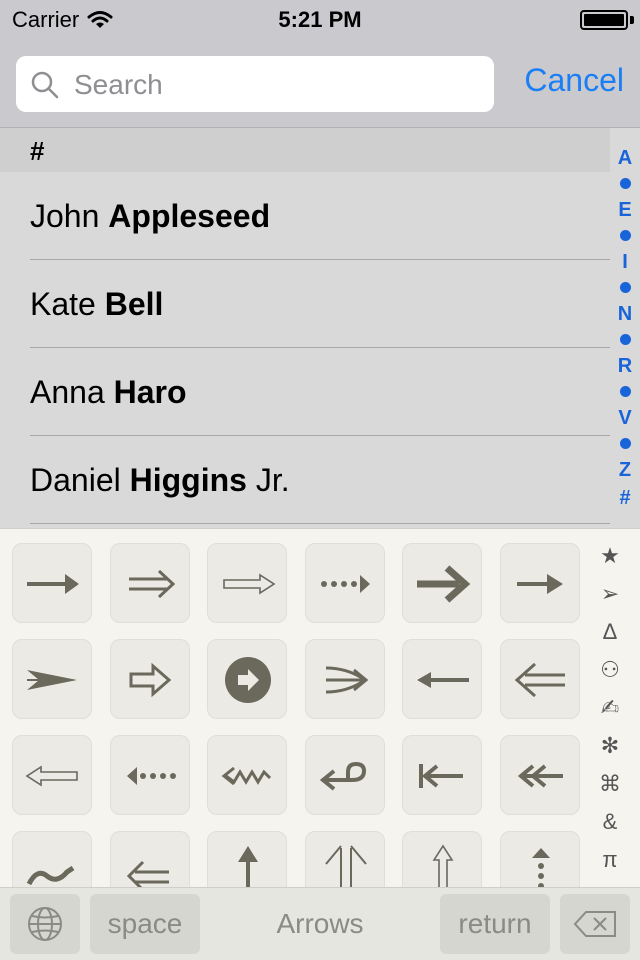 The width and height of the screenshot is (640, 960). Describe the element at coordinates (188, 480) in the screenshot. I see `contact-last-name: Higgins` at that location.